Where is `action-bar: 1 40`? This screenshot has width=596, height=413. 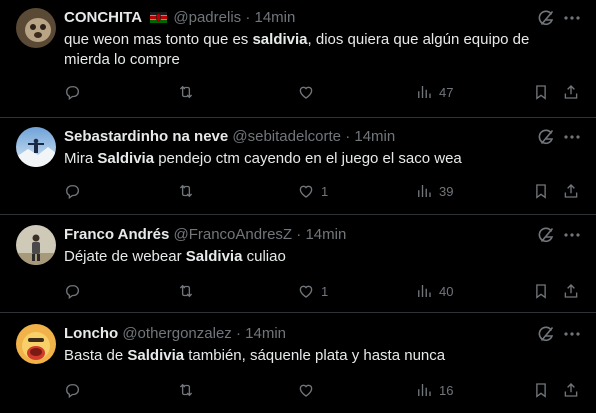 action-bar: 1 40 is located at coordinates (326, 291).